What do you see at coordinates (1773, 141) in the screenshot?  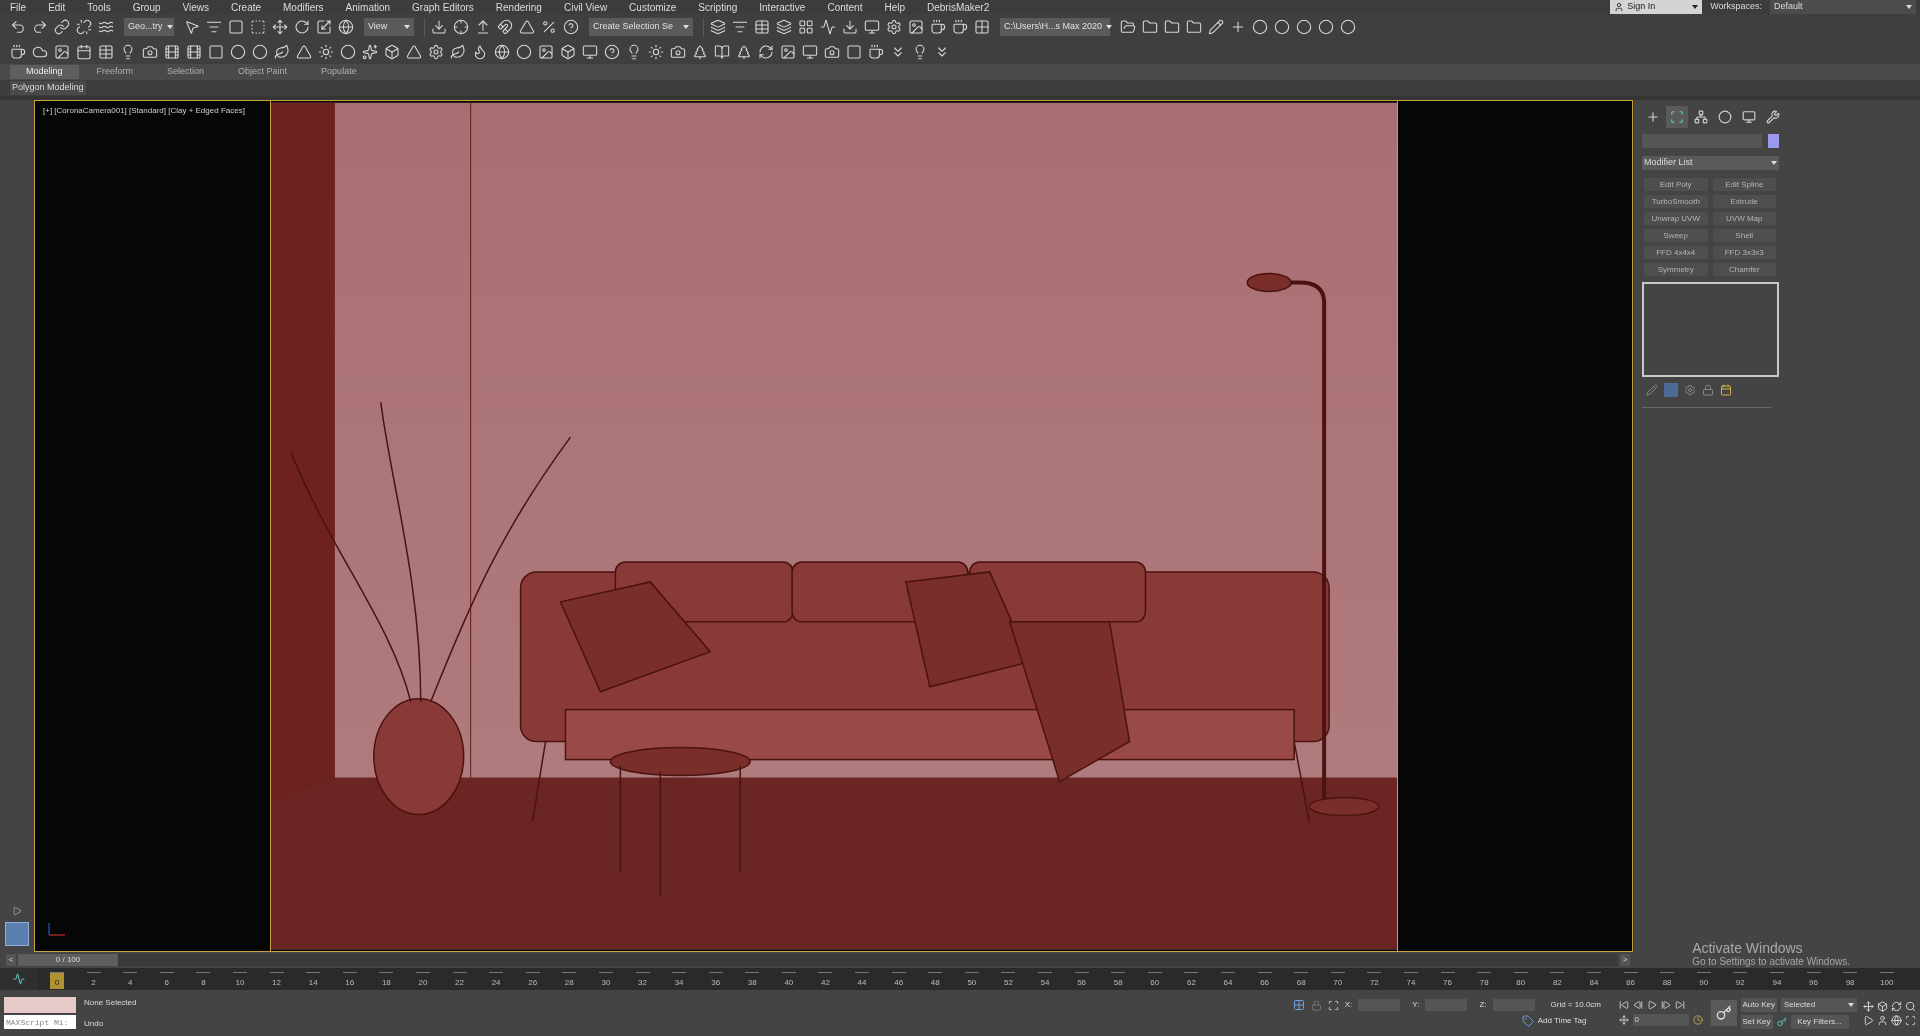 I see `object-color-swatch` at bounding box center [1773, 141].